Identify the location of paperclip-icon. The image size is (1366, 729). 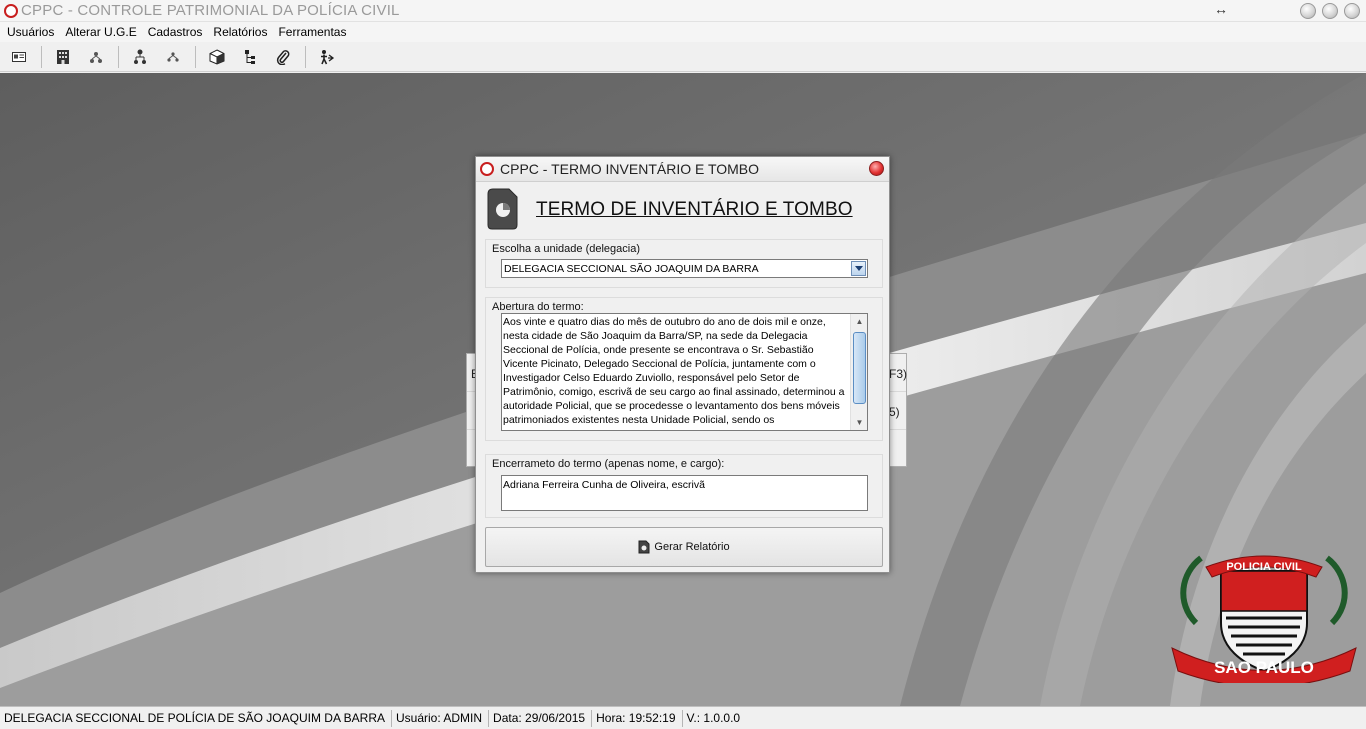
(283, 57).